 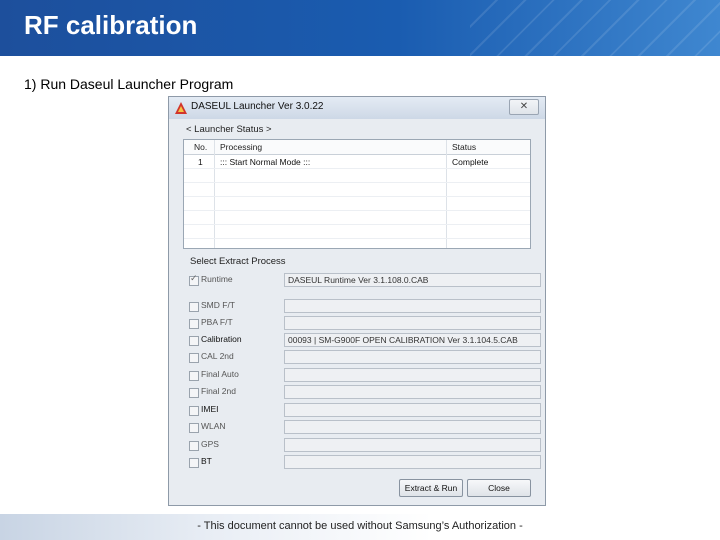 I want to click on bt-checkbox, so click(x=194, y=463).